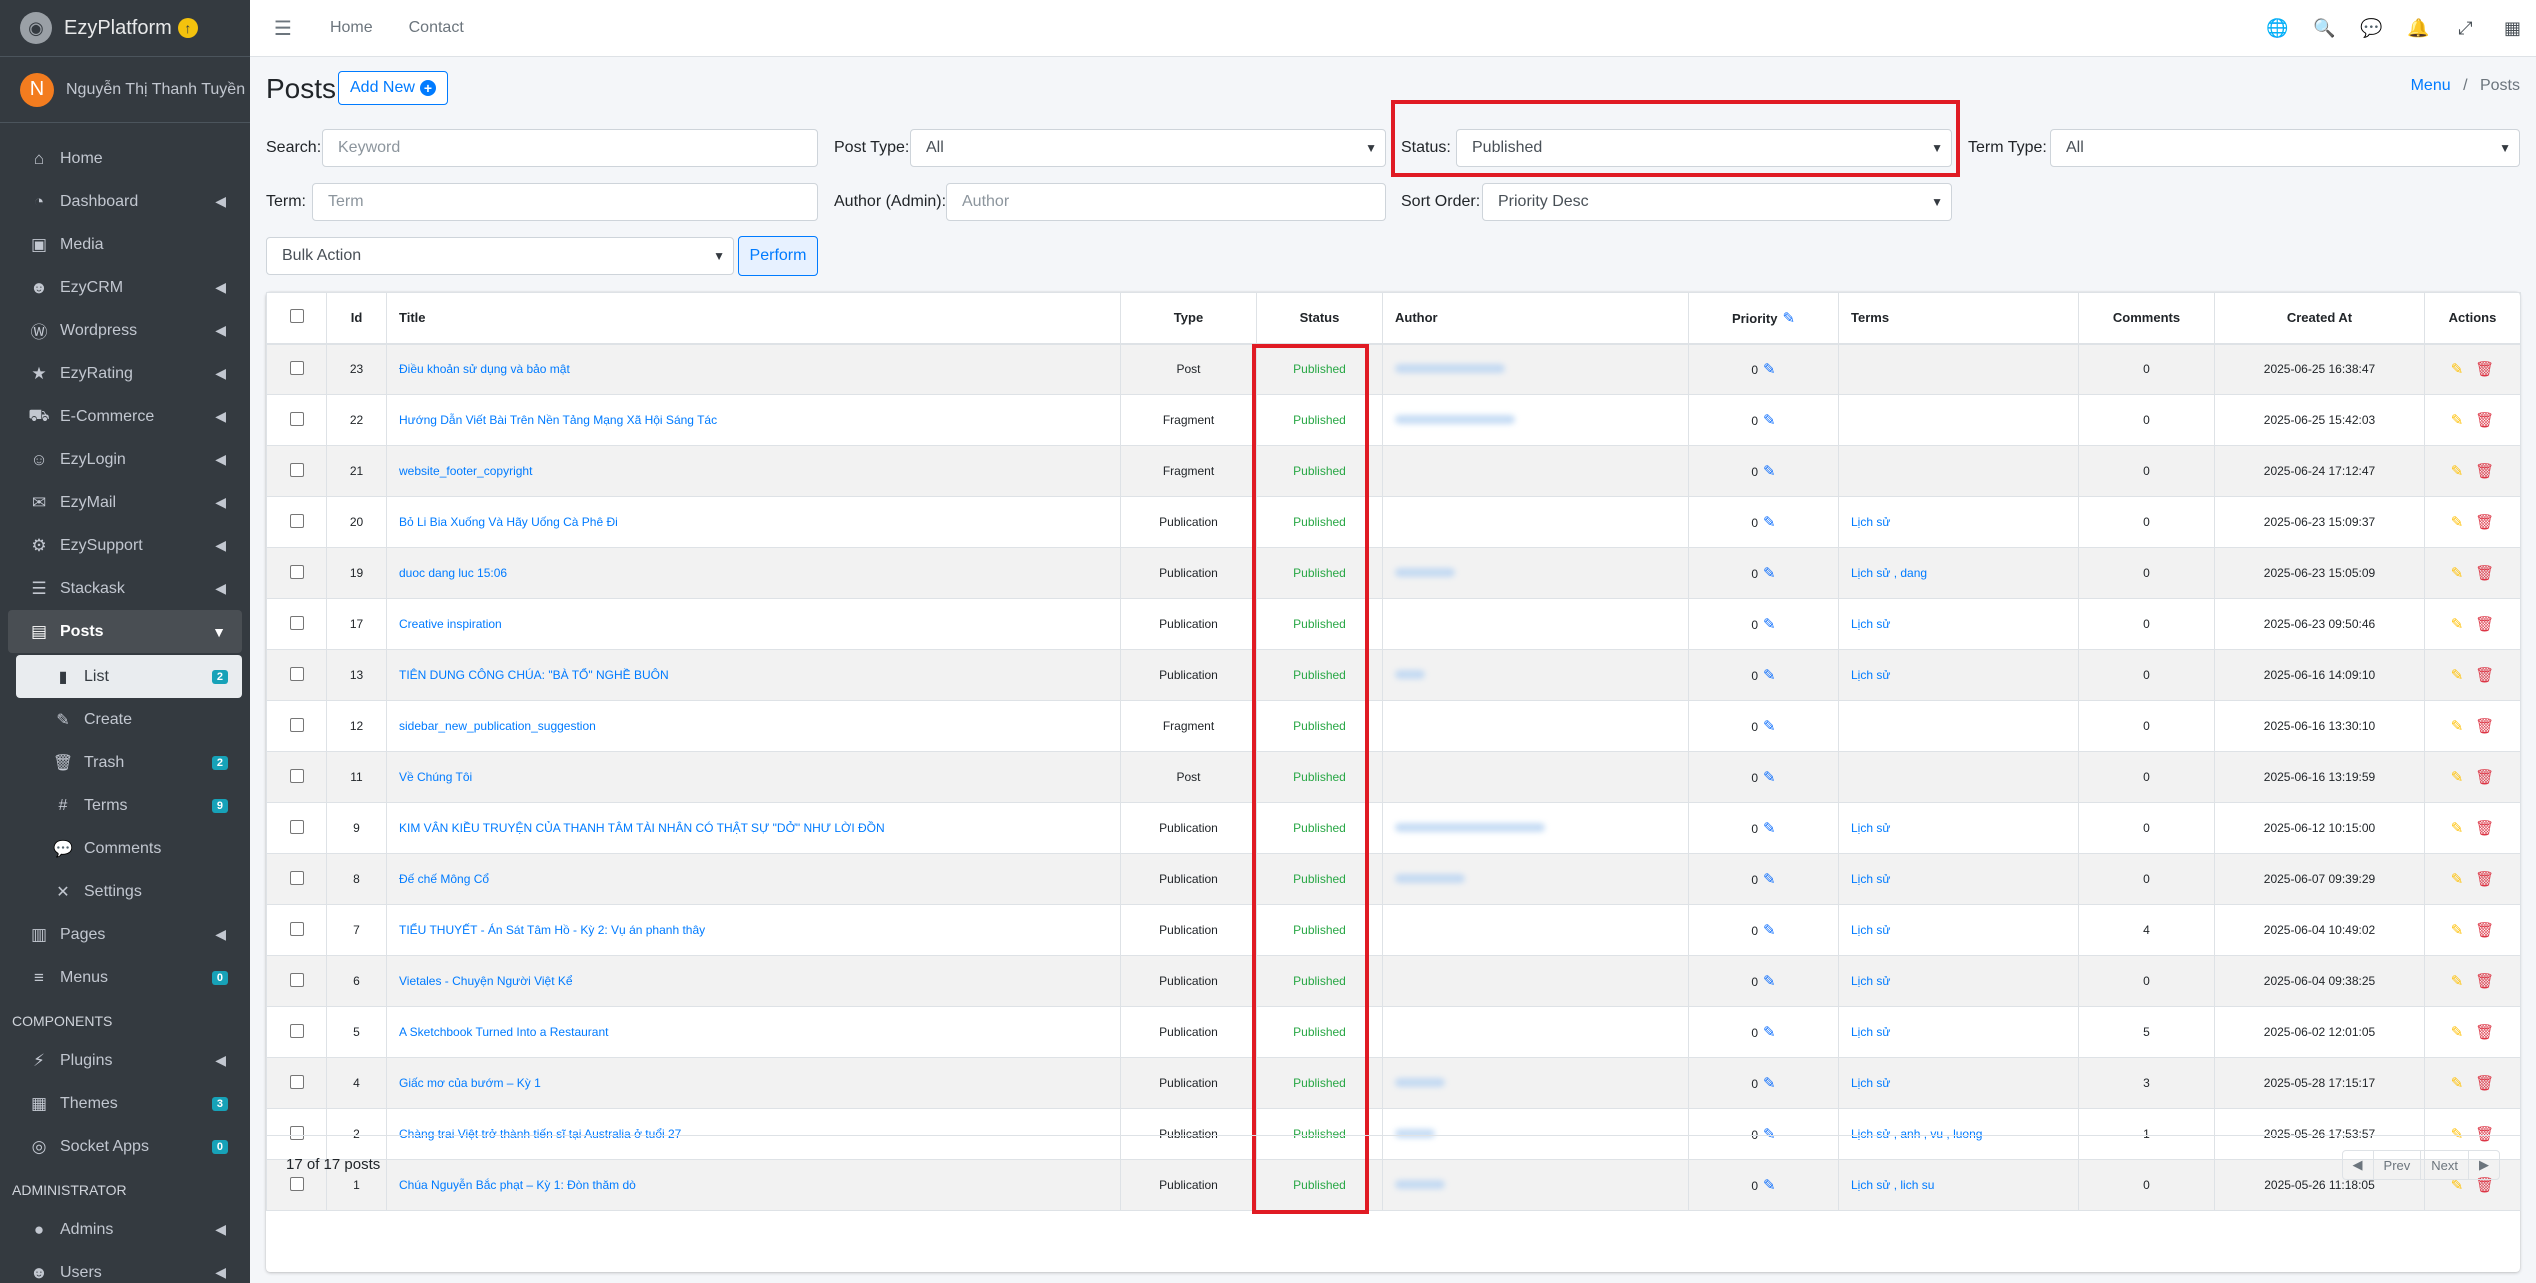  What do you see at coordinates (351, 28) in the screenshot?
I see `nav-home-link: Home` at bounding box center [351, 28].